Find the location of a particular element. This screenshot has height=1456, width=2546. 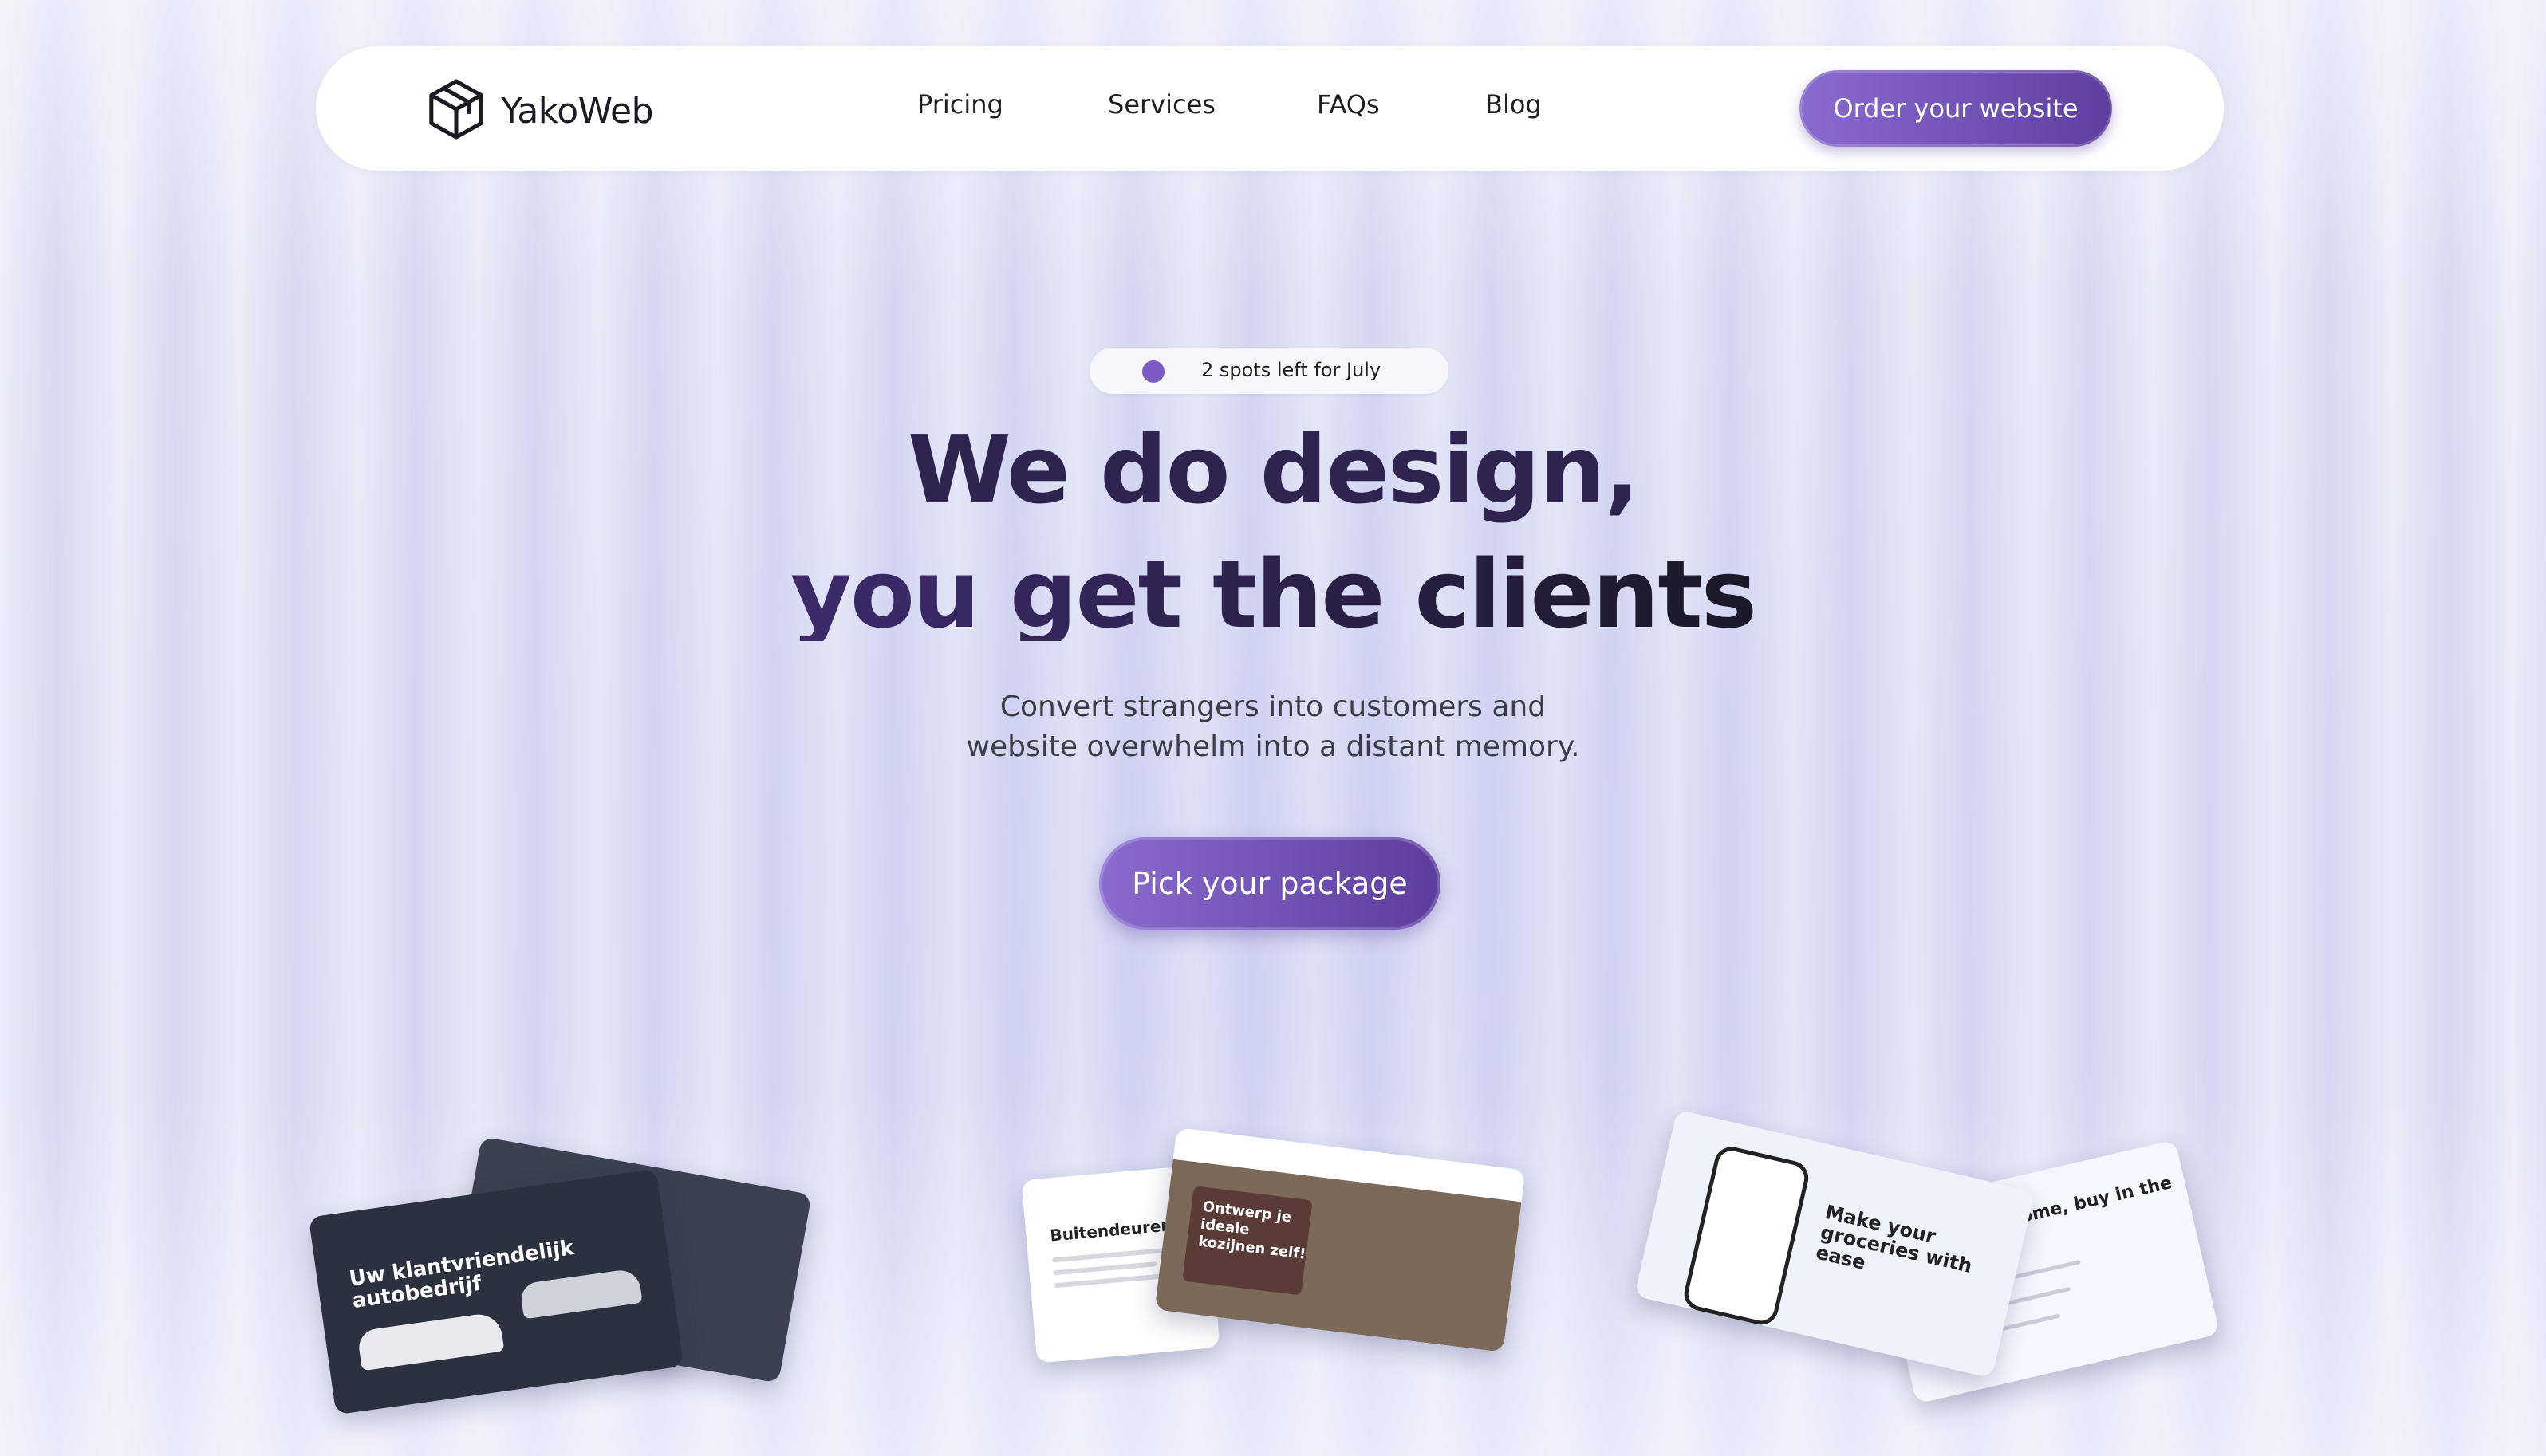

nav-link-services: Services is located at coordinates (1162, 104).